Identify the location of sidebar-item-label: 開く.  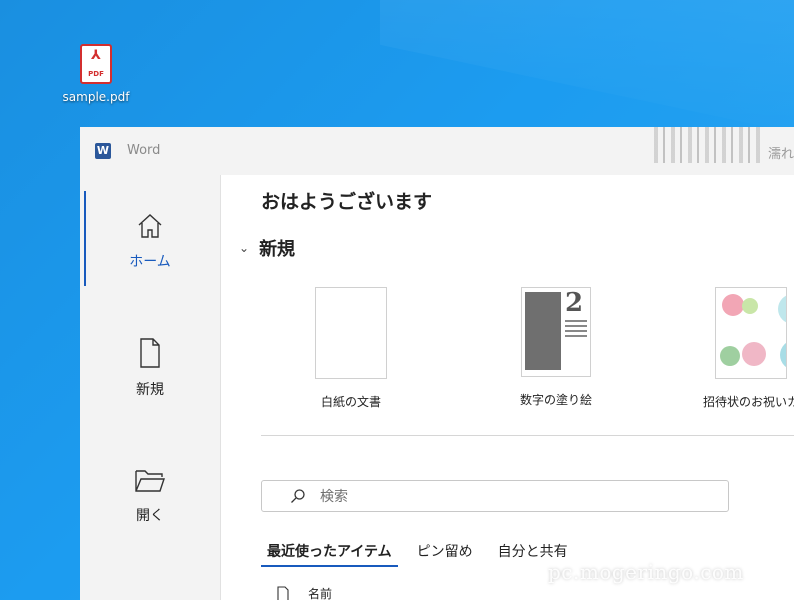
(150, 516).